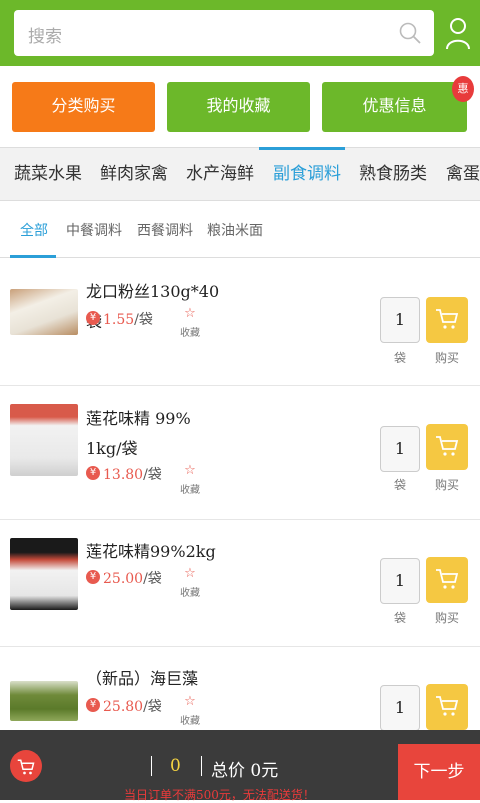 The width and height of the screenshot is (480, 803). Describe the element at coordinates (238, 107) in the screenshot. I see `my-favorites-button: 我的收藏` at that location.